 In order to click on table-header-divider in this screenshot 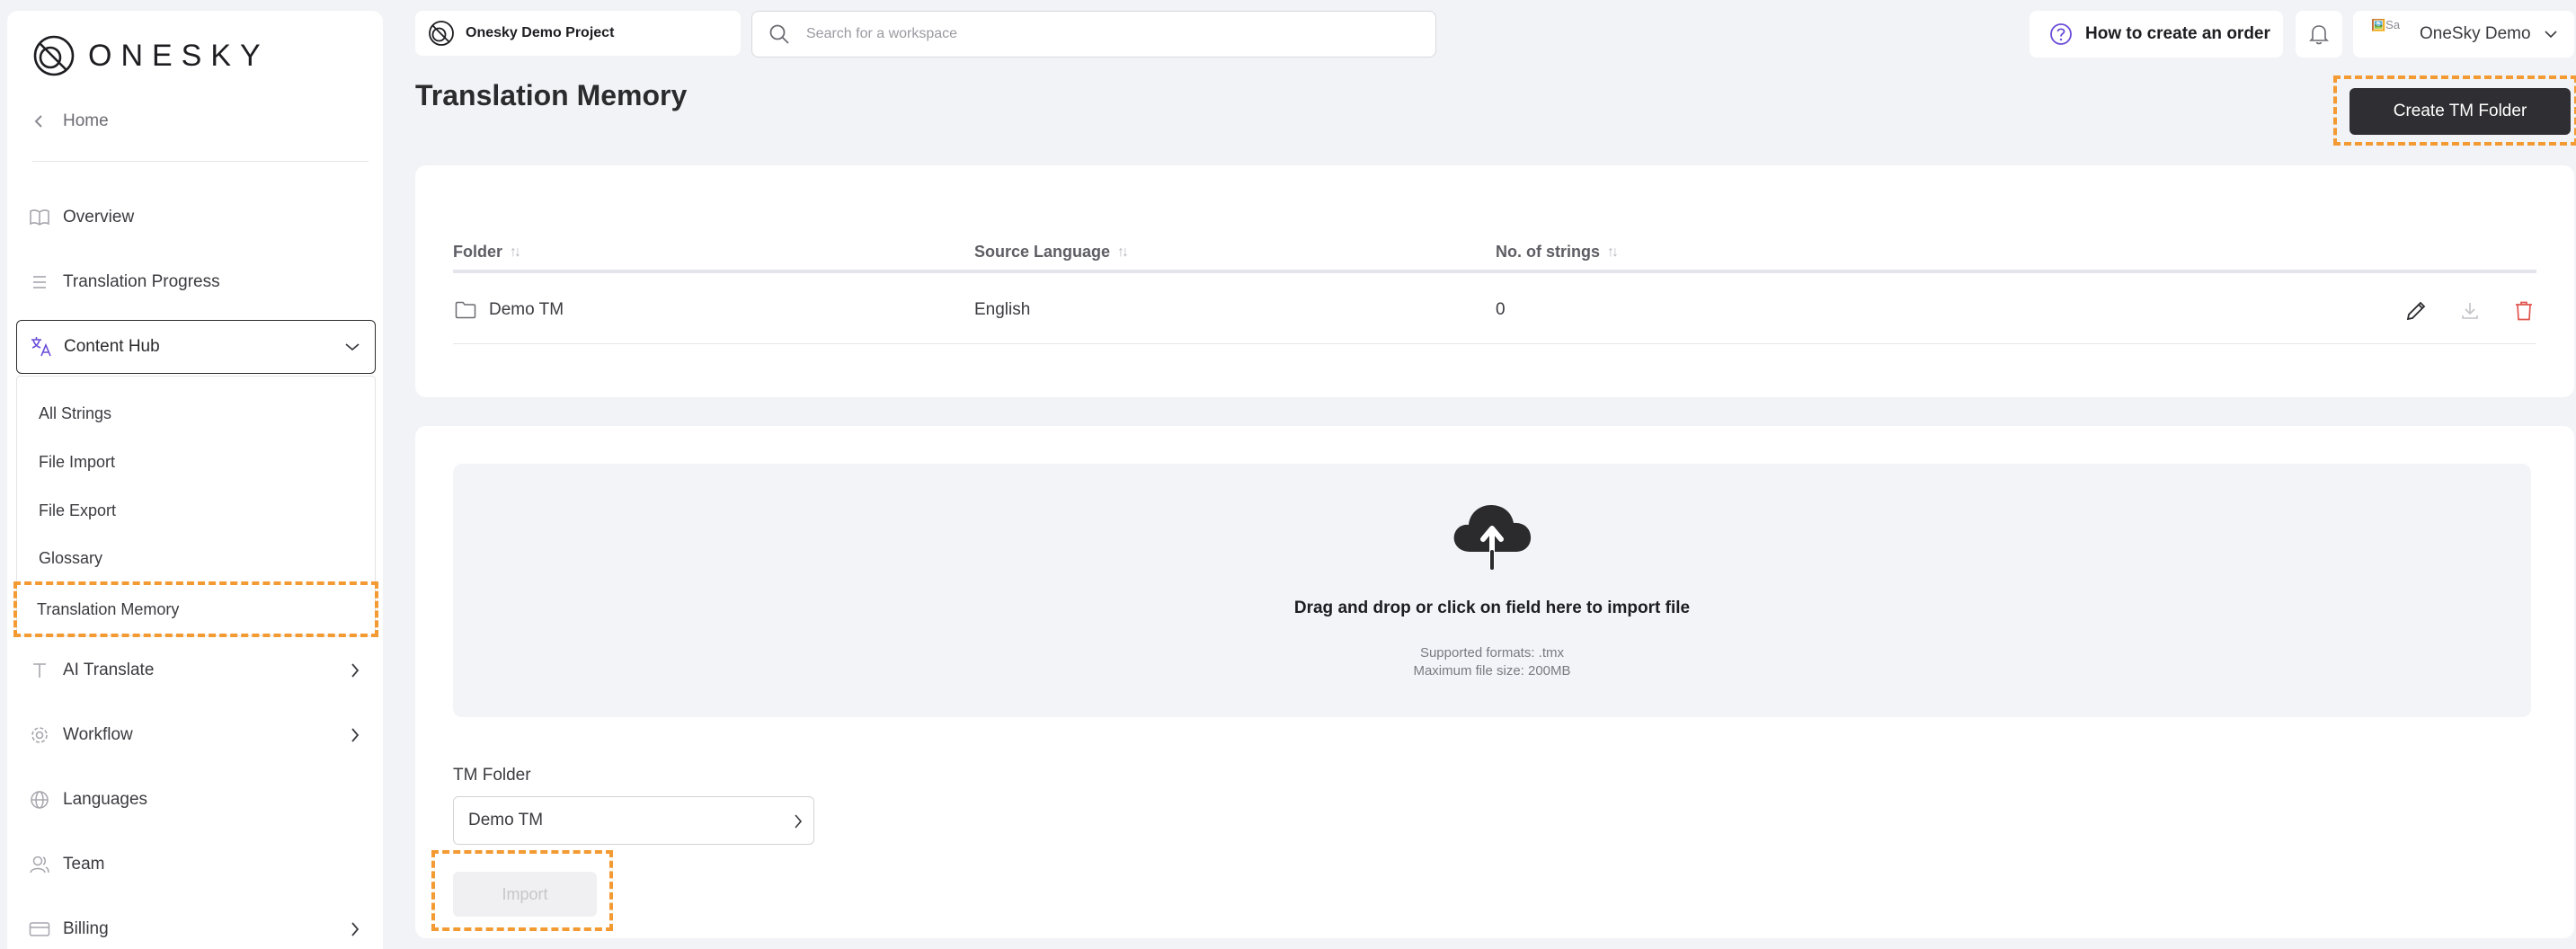, I will do `click(1494, 271)`.